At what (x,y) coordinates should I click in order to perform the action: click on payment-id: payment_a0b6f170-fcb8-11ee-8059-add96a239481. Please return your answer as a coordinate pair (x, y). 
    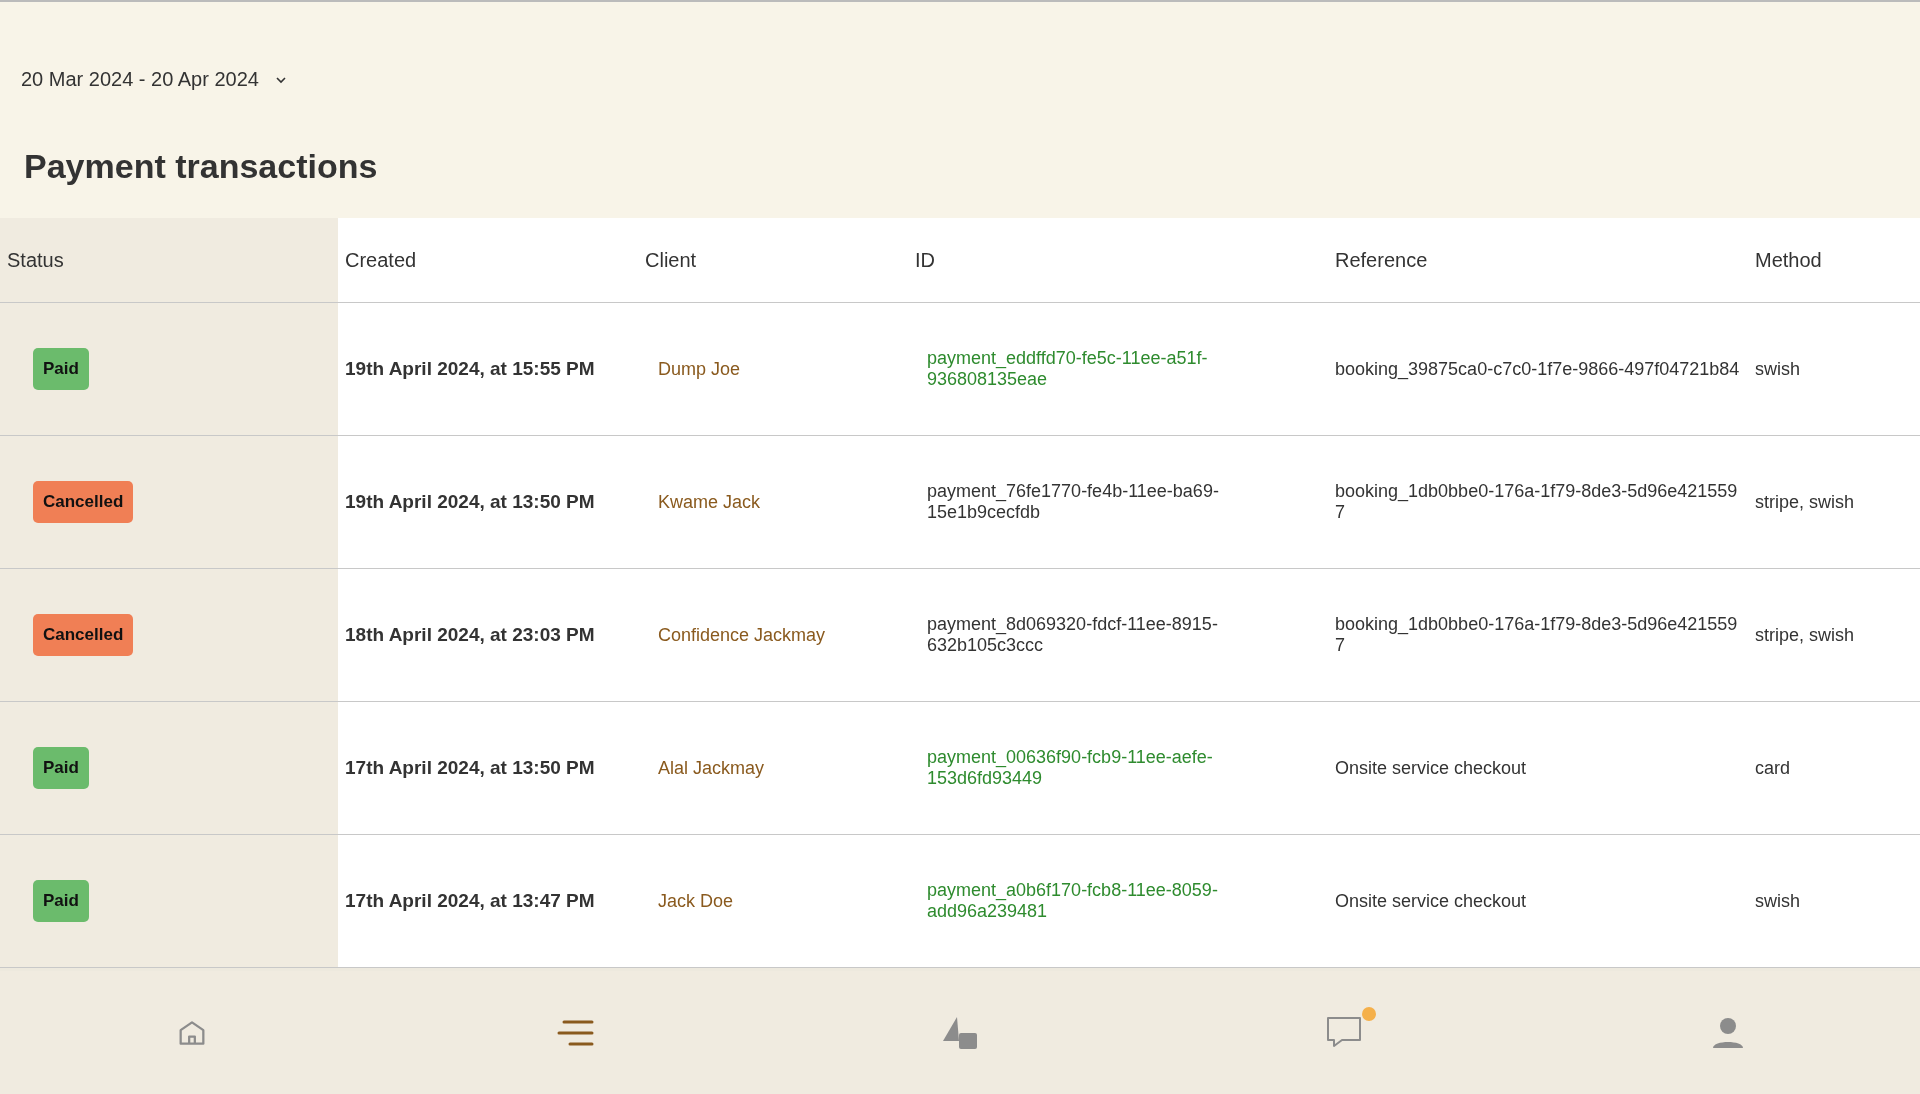
    Looking at the image, I should click on (1073, 901).